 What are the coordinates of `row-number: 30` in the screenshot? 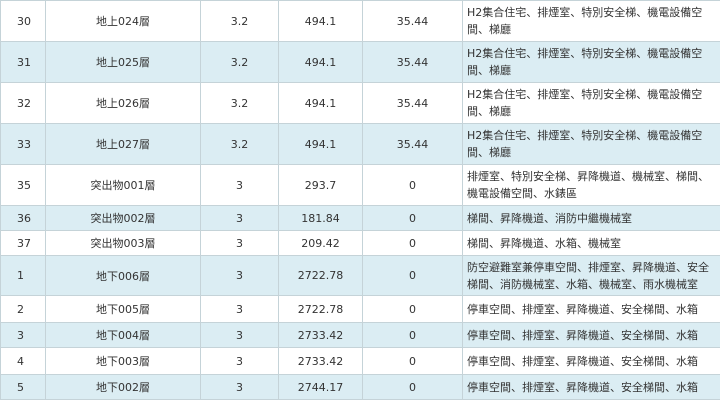 It's located at (23, 21).